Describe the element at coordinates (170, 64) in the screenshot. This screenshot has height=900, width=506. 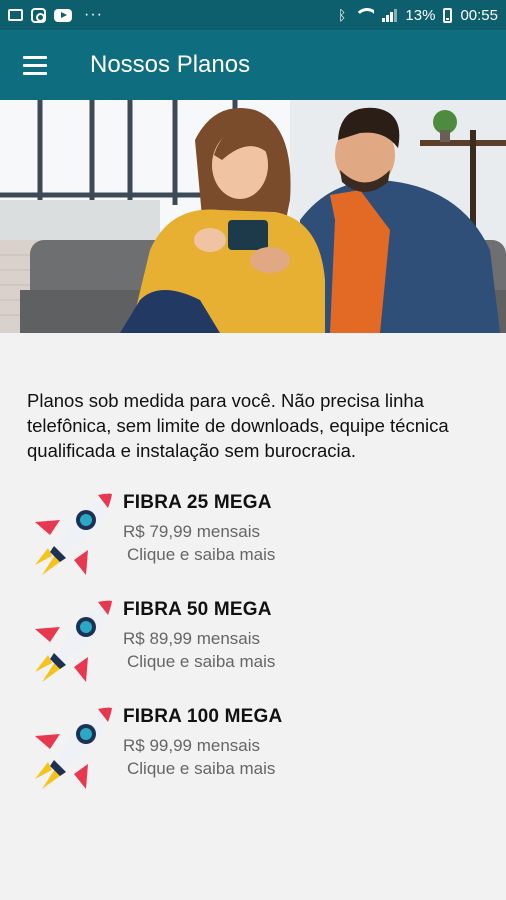
I see `page-title: Nossos Planos` at that location.